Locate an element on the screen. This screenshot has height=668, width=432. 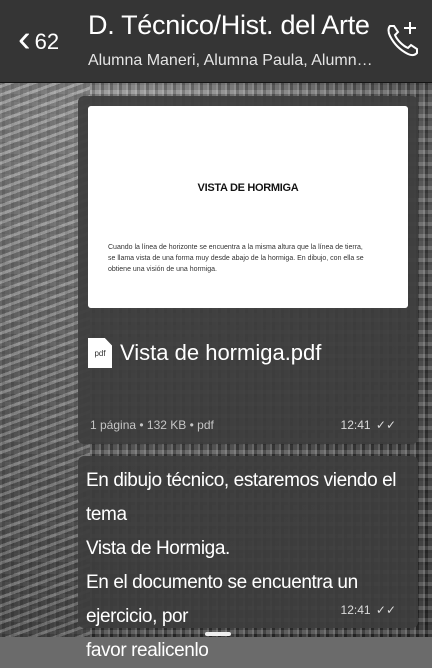
file-row: pdf Vista de hormiga.pdf is located at coordinates (248, 353).